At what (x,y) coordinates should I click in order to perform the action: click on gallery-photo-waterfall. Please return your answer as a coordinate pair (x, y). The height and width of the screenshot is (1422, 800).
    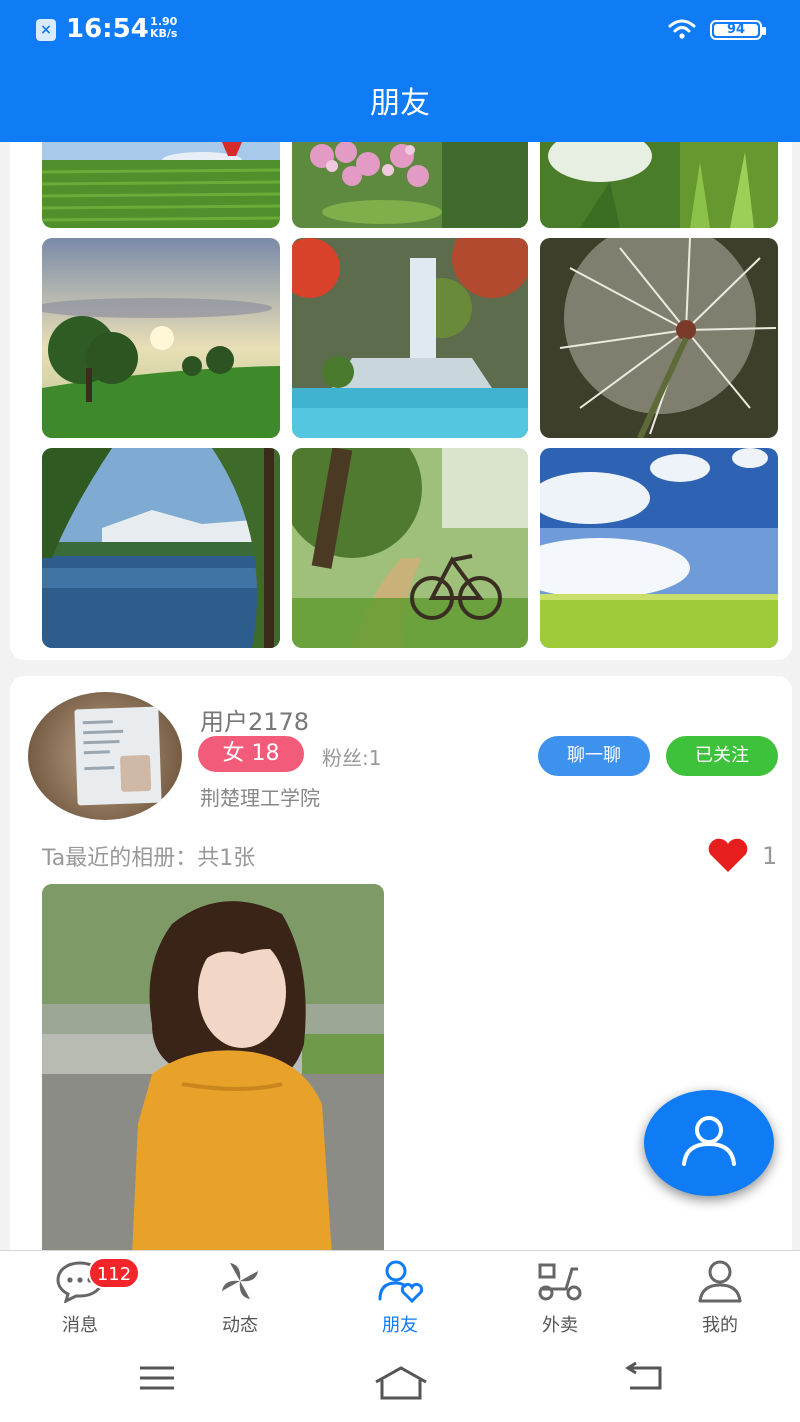
    Looking at the image, I should click on (410, 338).